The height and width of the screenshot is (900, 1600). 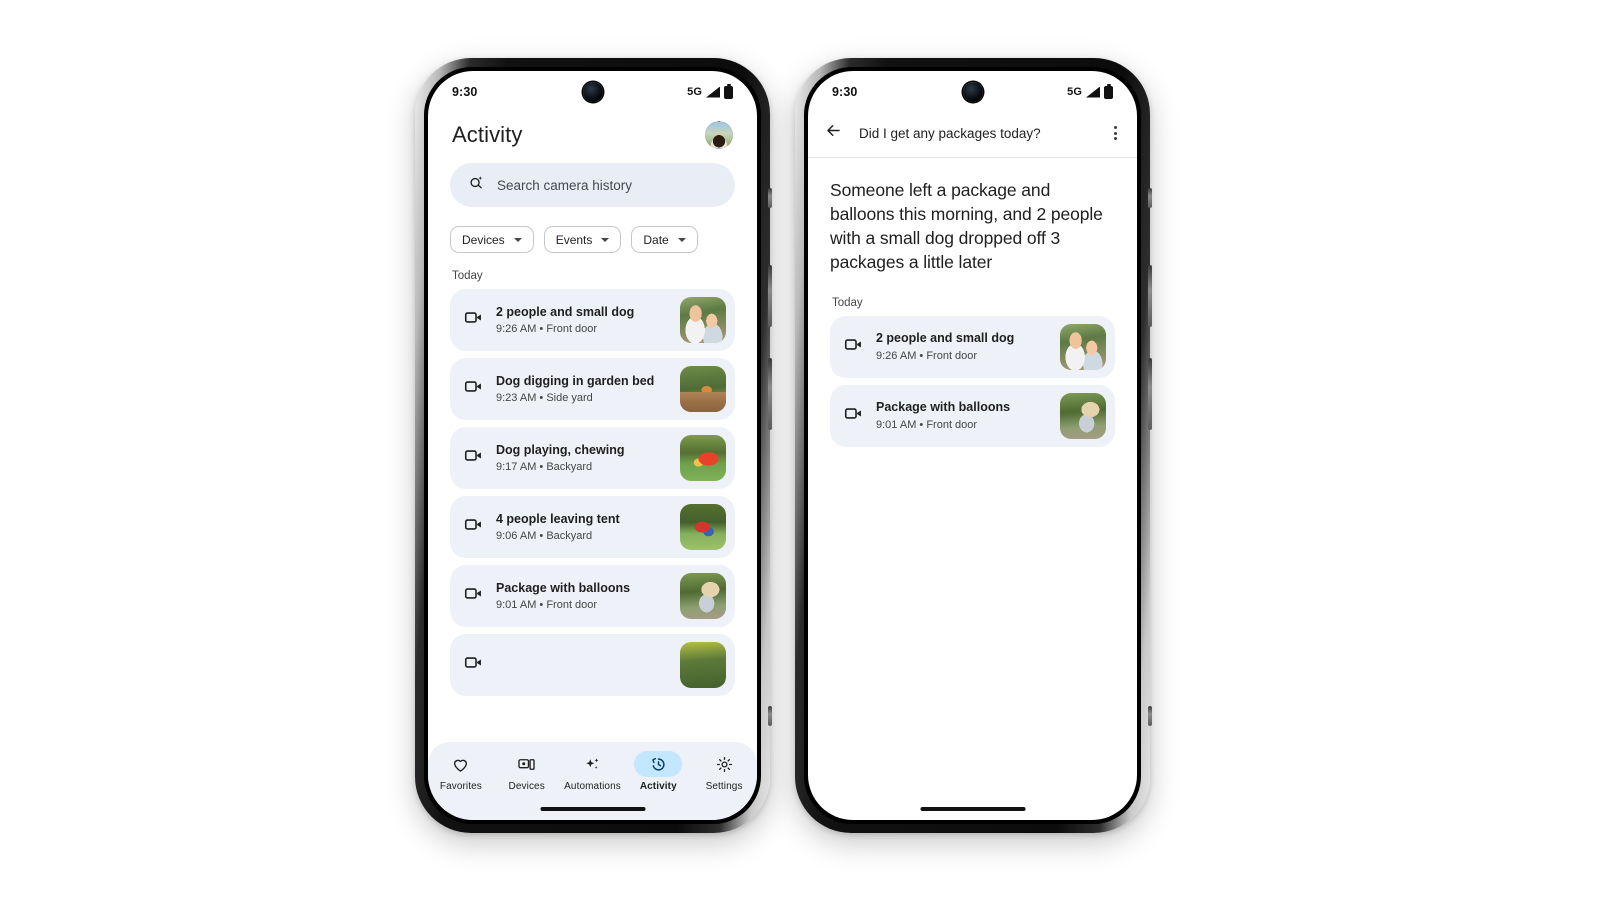 I want to click on search-placeholder: Search camera history, so click(x=565, y=185).